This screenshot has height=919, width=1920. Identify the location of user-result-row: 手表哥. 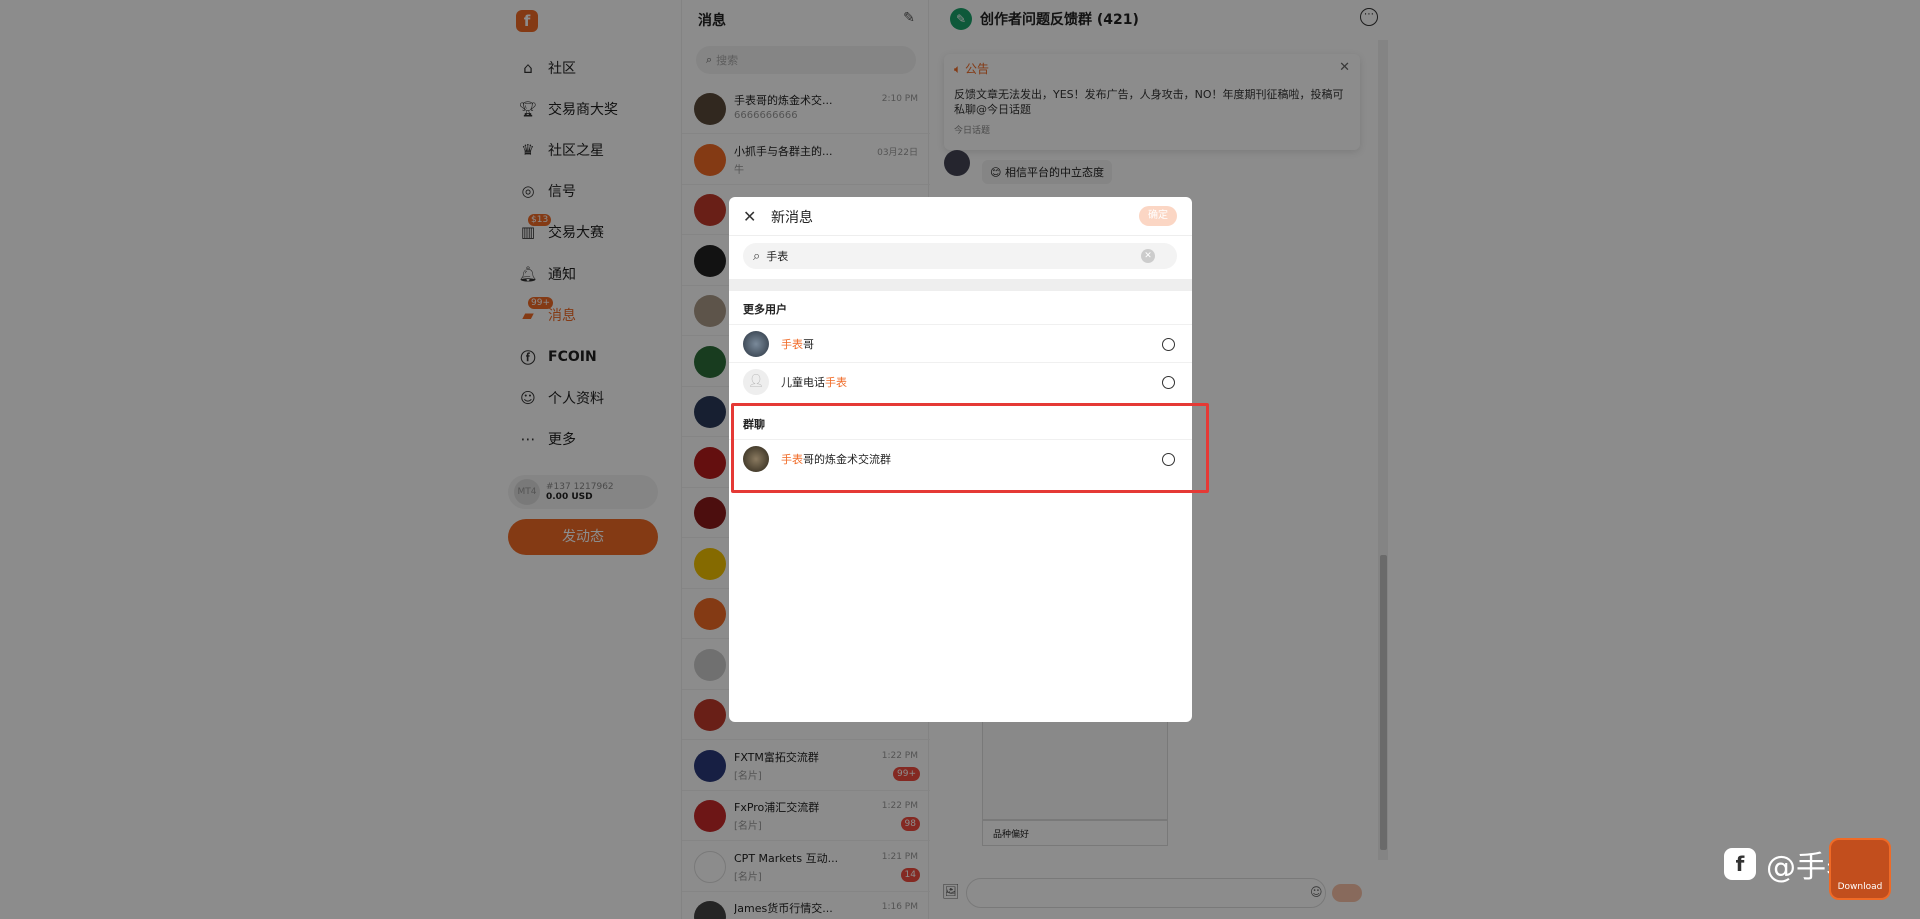
(960, 343).